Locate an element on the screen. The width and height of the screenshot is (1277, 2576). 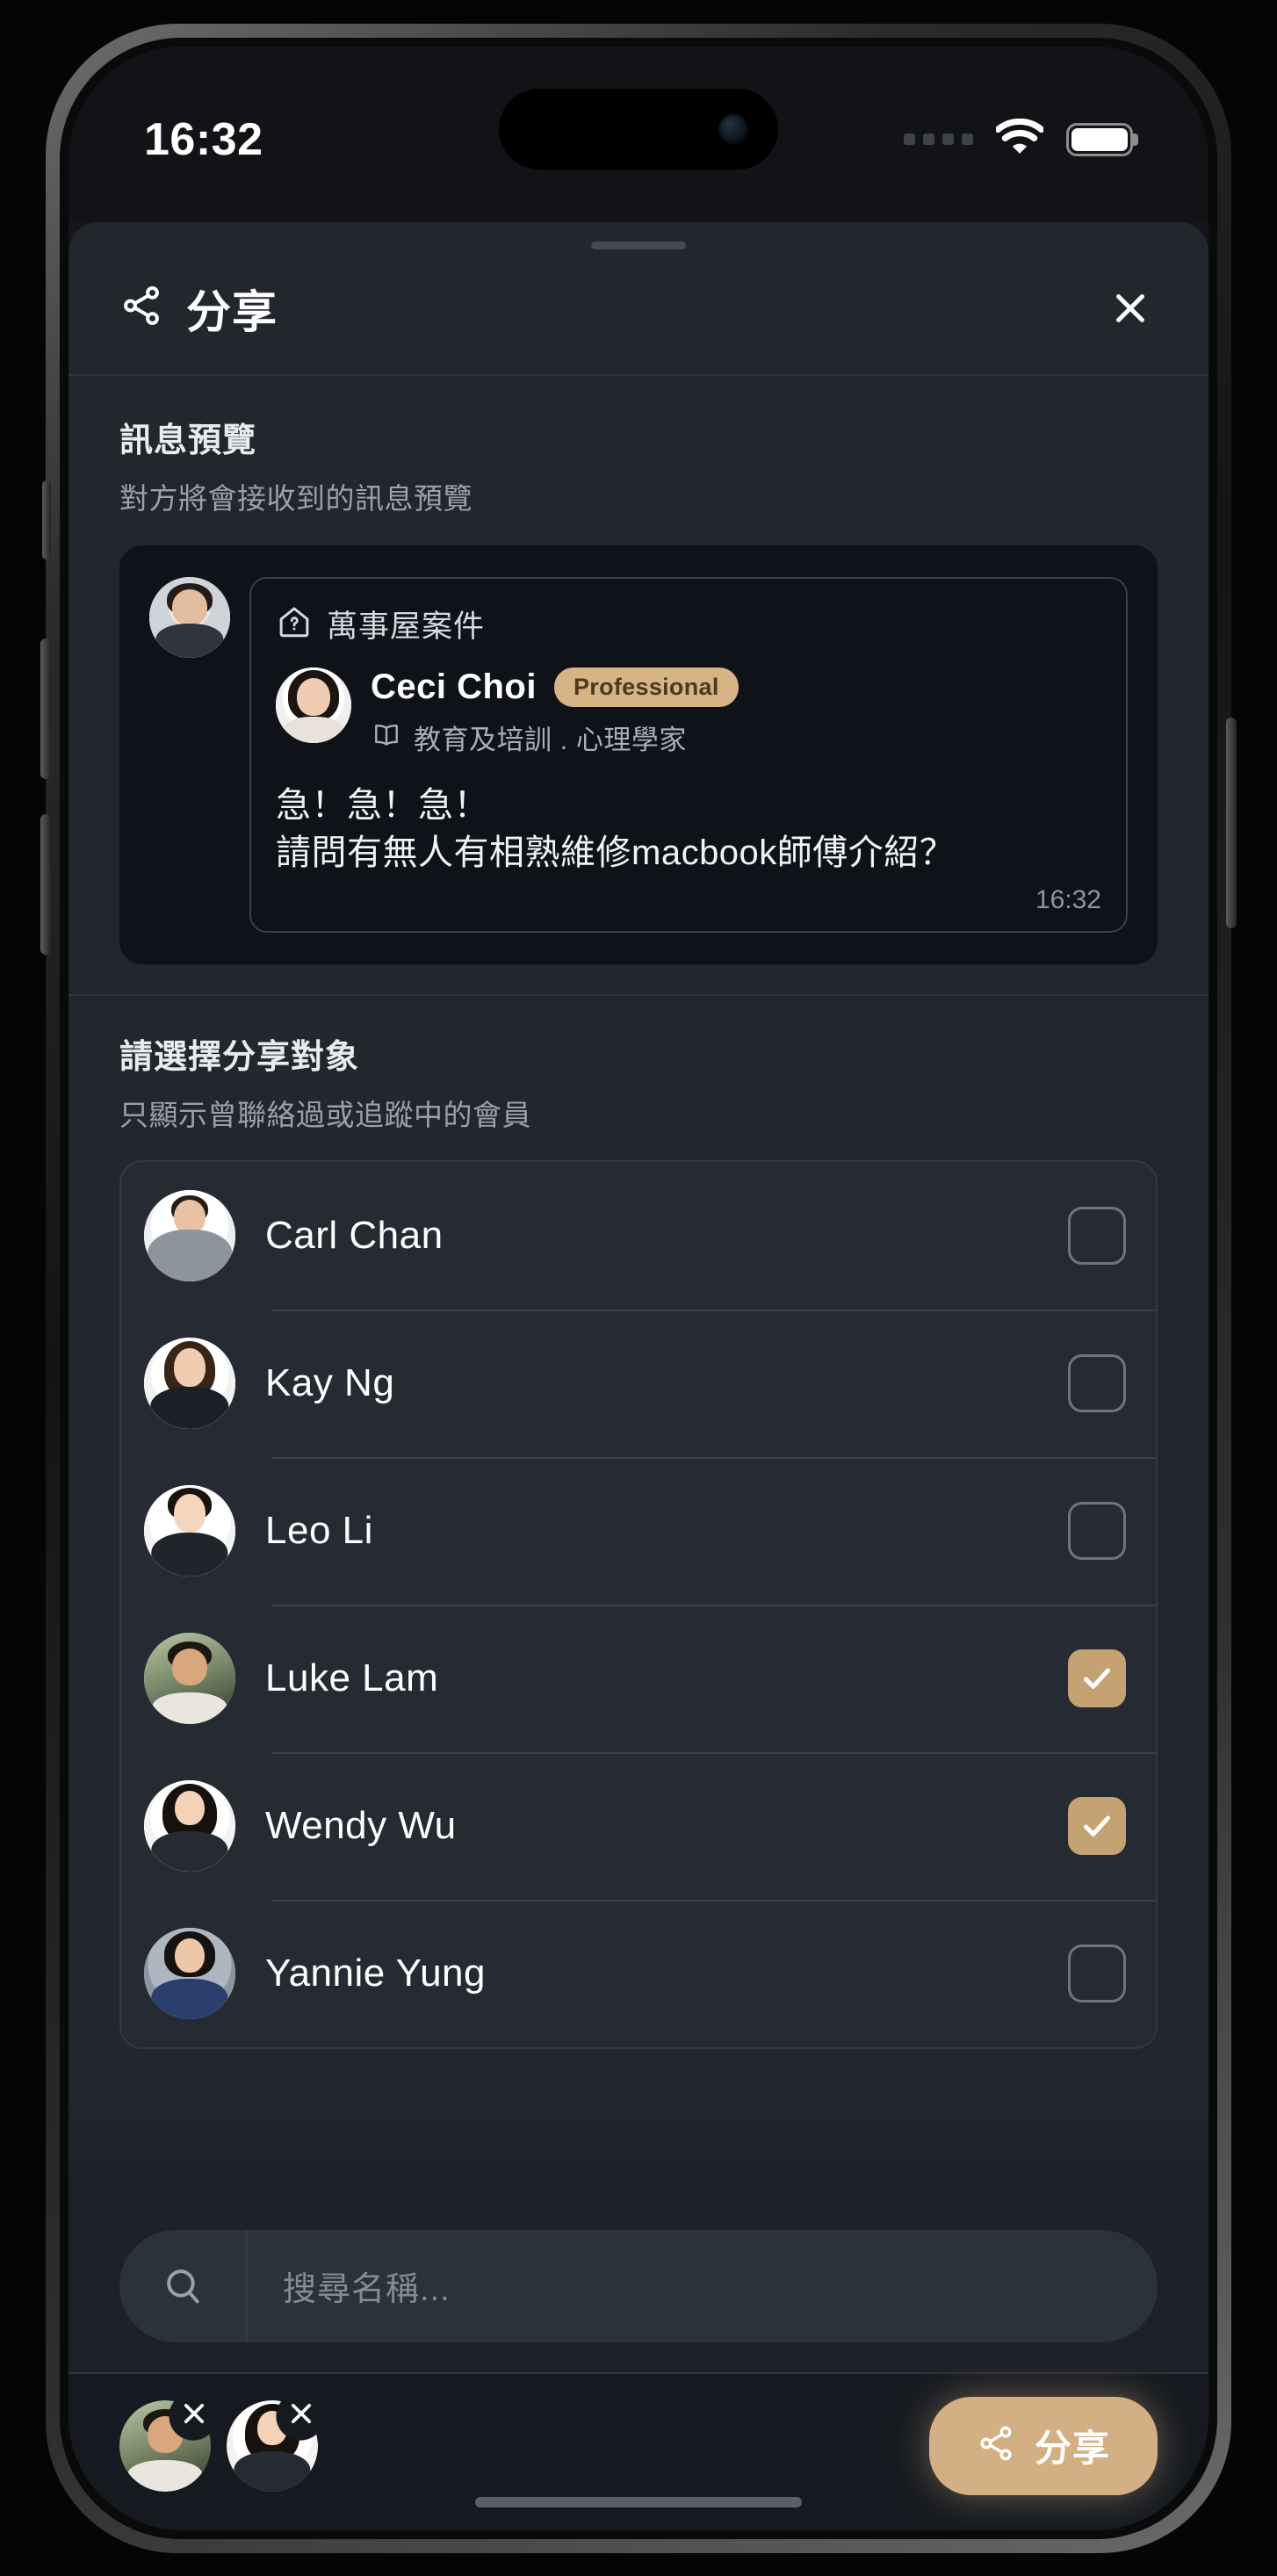
search-icon is located at coordinates (184, 2285).